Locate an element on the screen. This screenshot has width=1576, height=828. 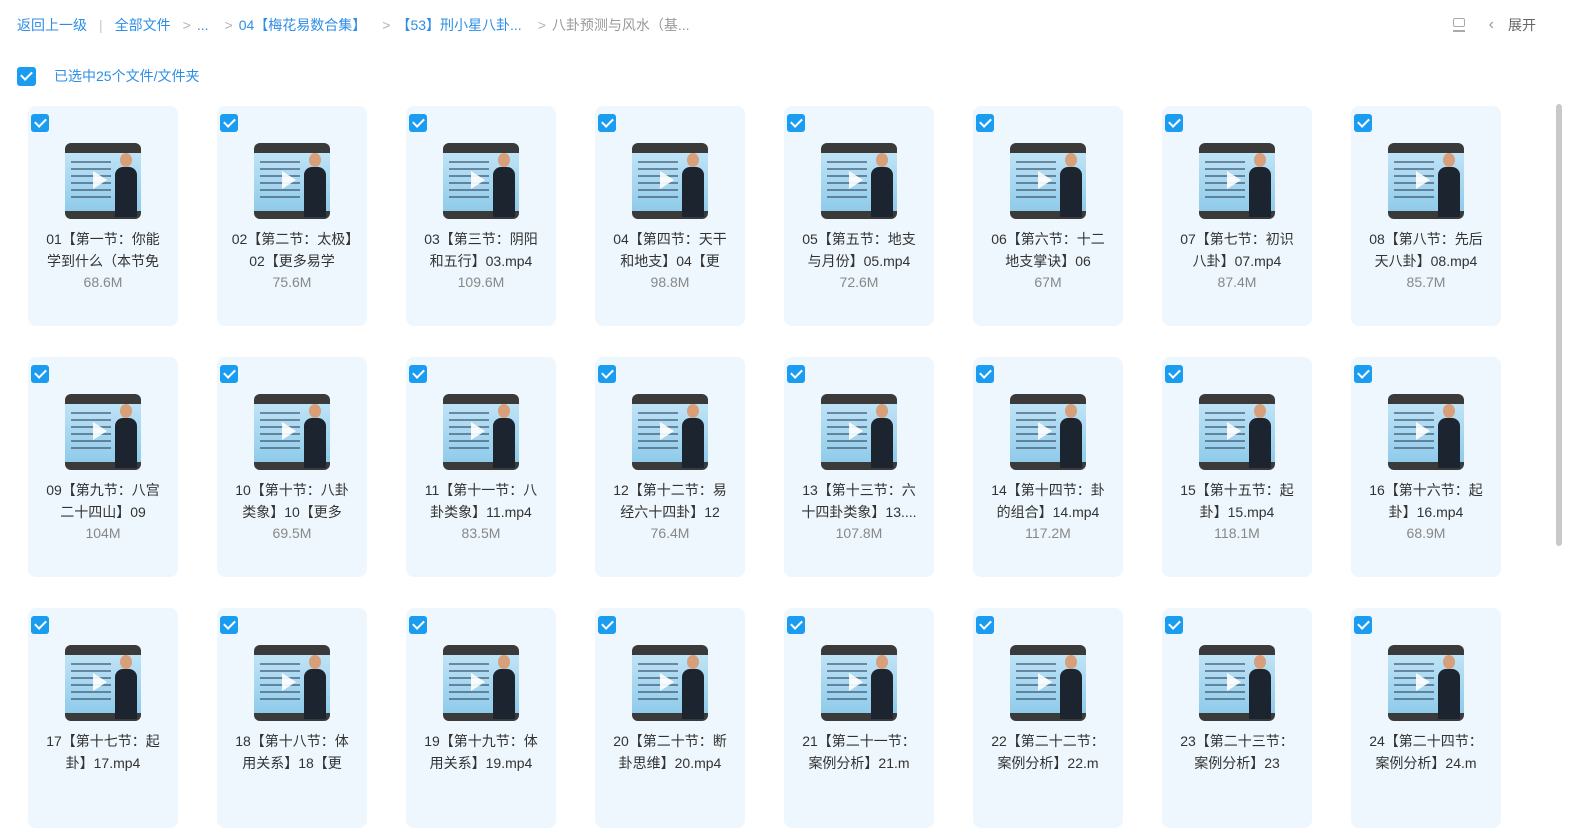
file-card: 24【第二十四节：案例分析】24.m is located at coordinates (1426, 718).